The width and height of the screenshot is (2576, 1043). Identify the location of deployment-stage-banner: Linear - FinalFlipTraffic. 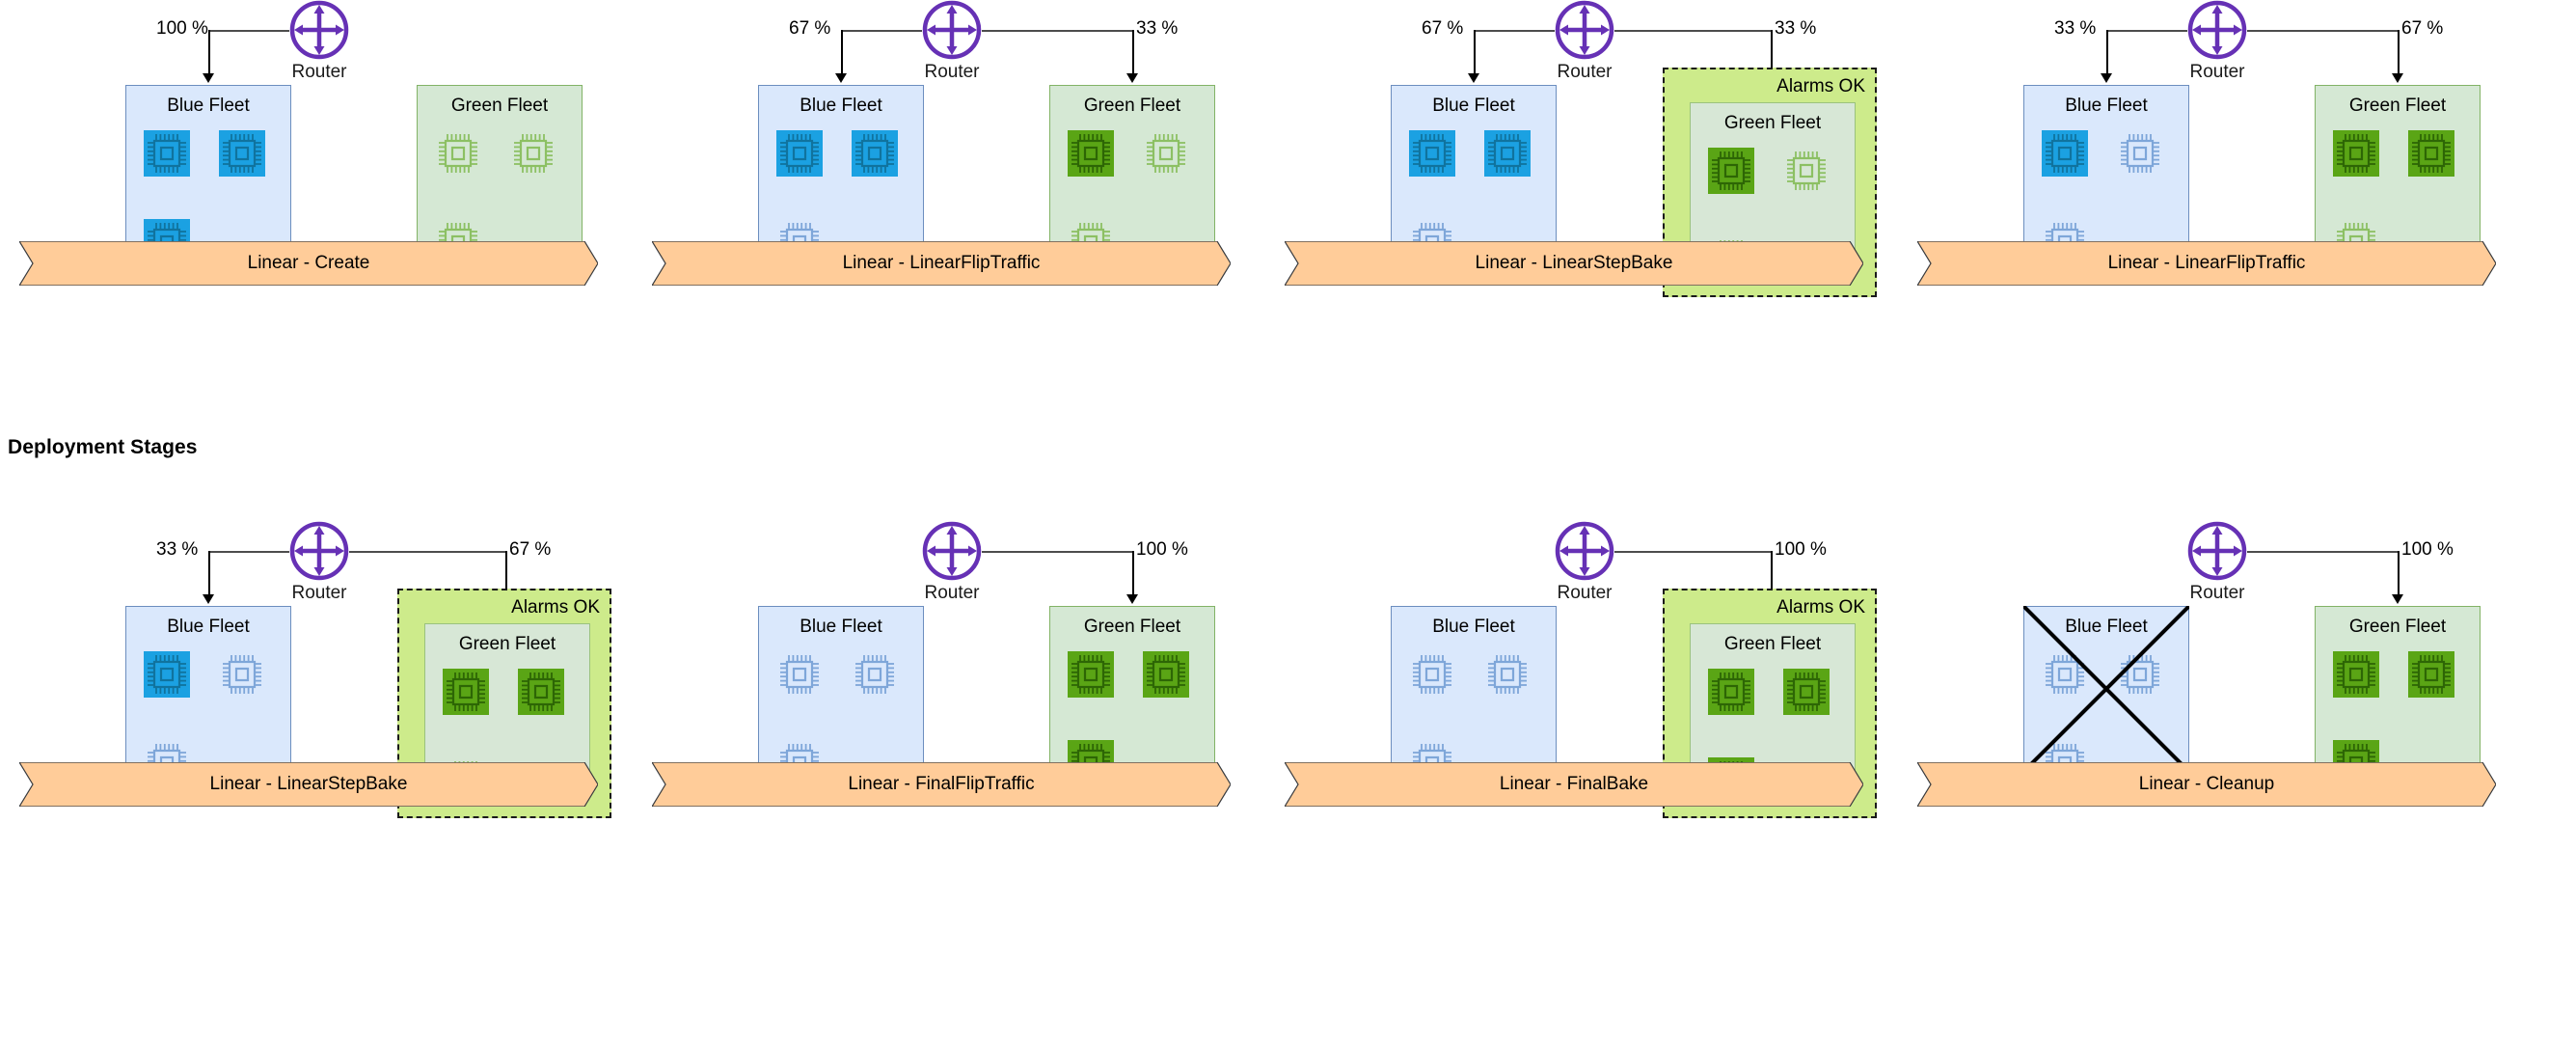
(941, 784).